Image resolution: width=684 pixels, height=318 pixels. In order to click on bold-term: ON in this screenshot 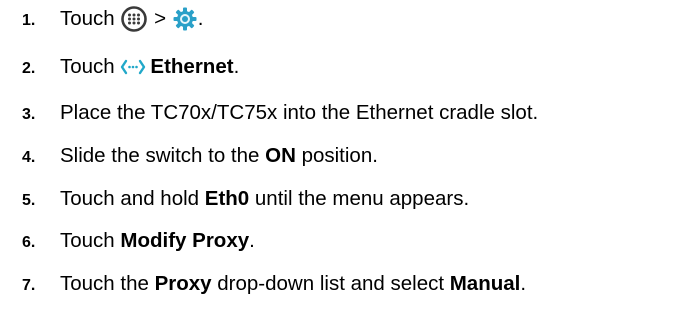, I will do `click(280, 155)`.